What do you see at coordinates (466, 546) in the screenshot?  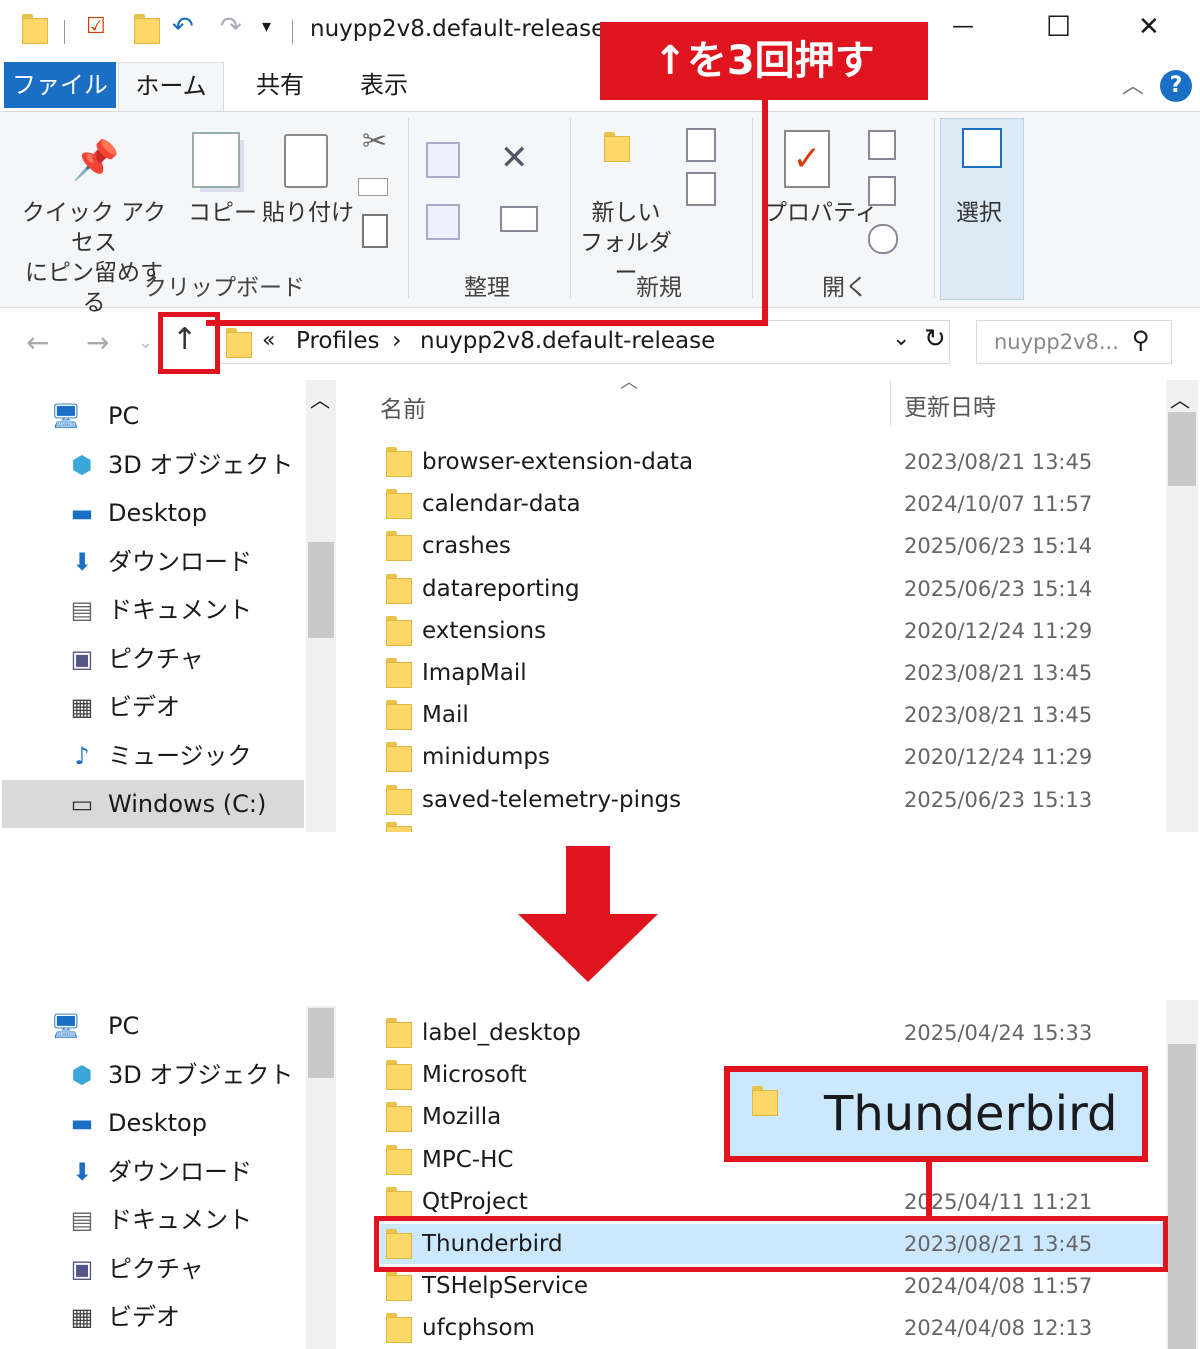 I see `file-name: crashes` at bounding box center [466, 546].